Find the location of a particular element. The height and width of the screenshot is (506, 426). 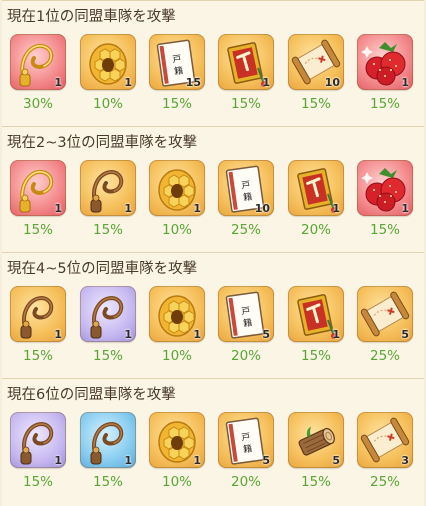

reward-item: 1 30% is located at coordinates (38, 73).